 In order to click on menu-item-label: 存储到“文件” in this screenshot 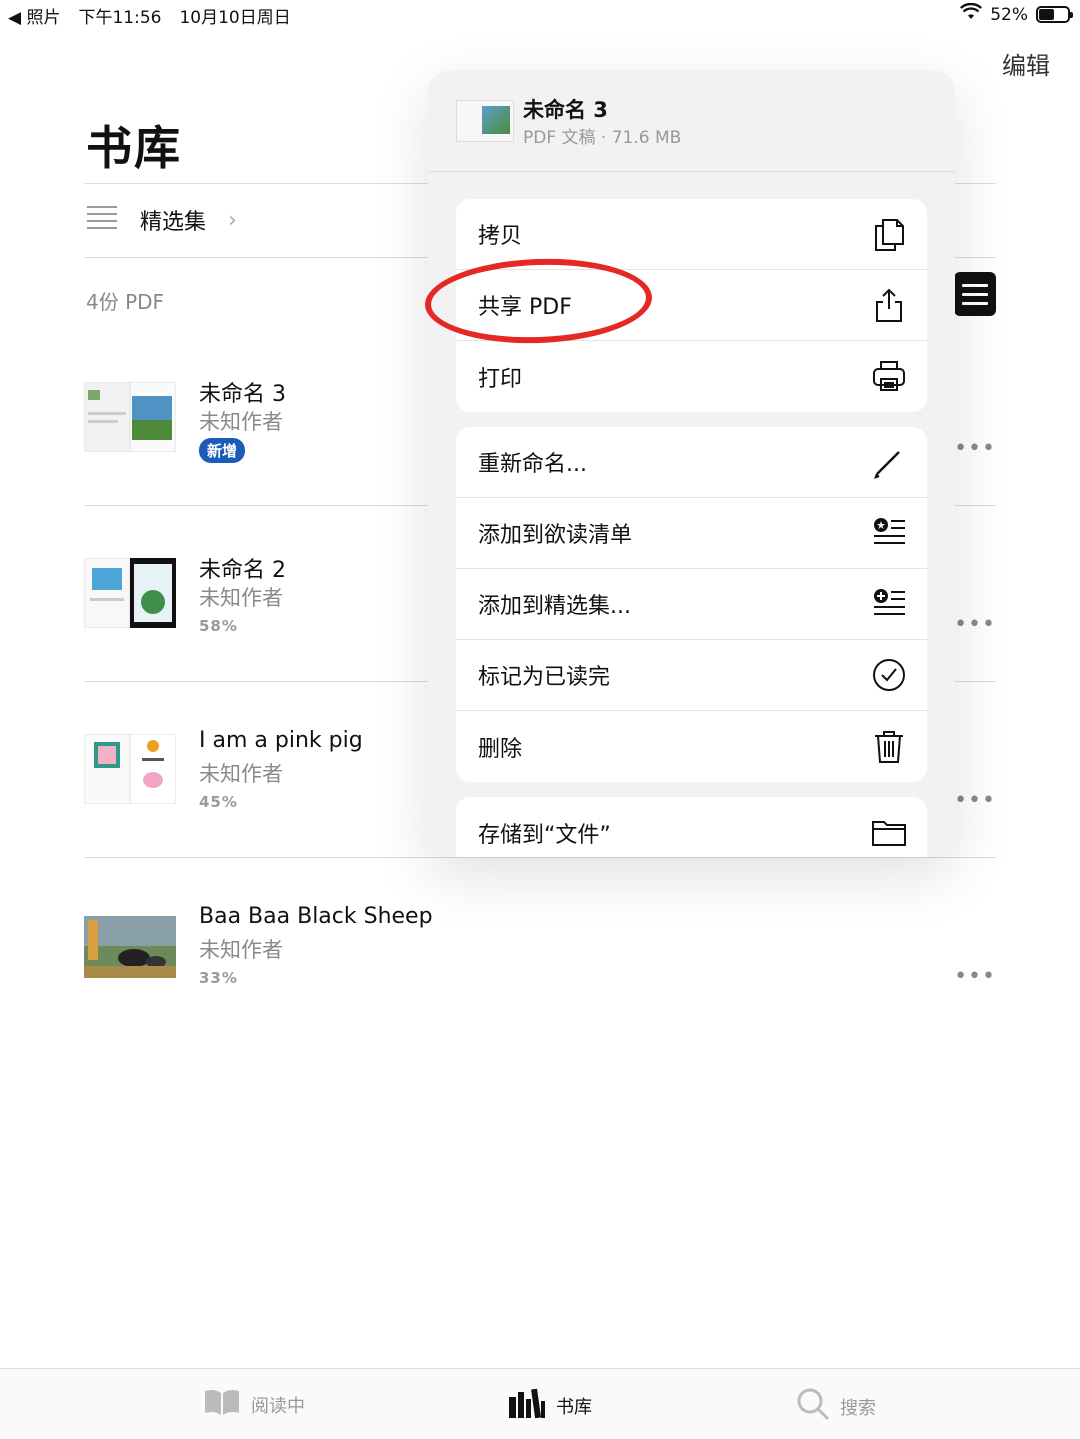, I will do `click(544, 835)`.